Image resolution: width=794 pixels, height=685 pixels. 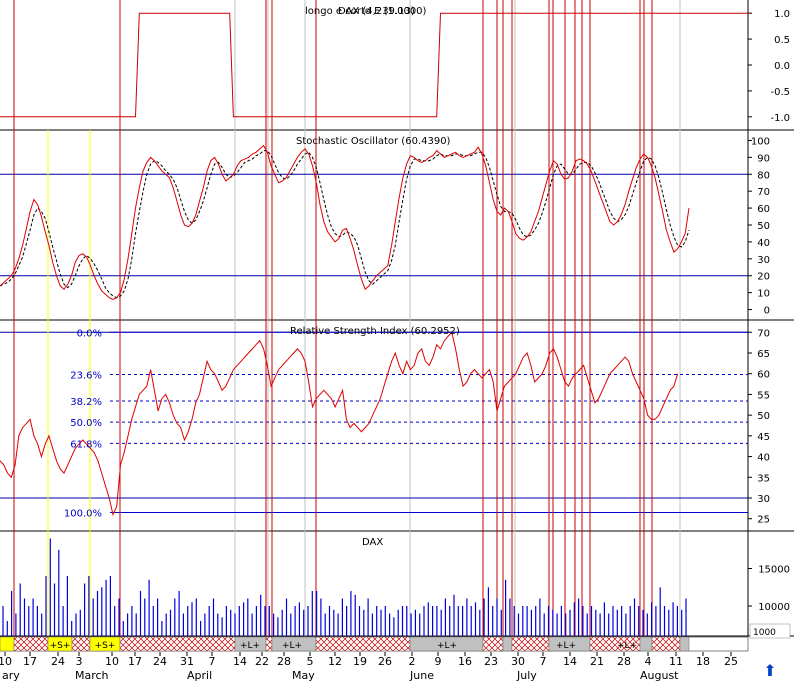 What do you see at coordinates (760, 141) in the screenshot?
I see `pane2-ytick-label: 100` at bounding box center [760, 141].